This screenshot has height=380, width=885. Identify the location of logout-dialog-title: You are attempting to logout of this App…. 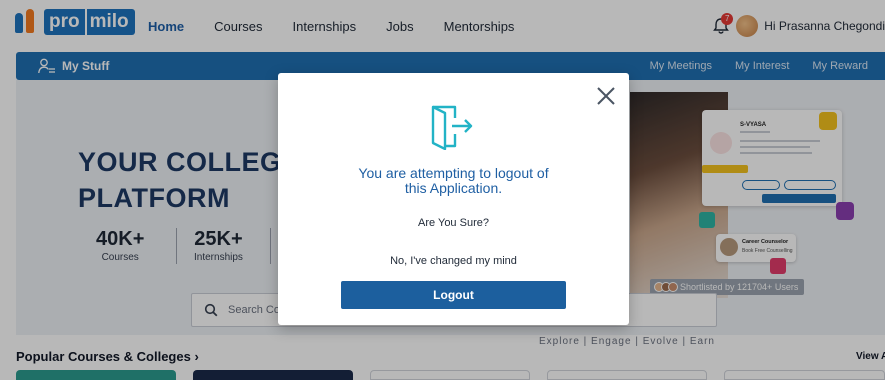
(453, 180).